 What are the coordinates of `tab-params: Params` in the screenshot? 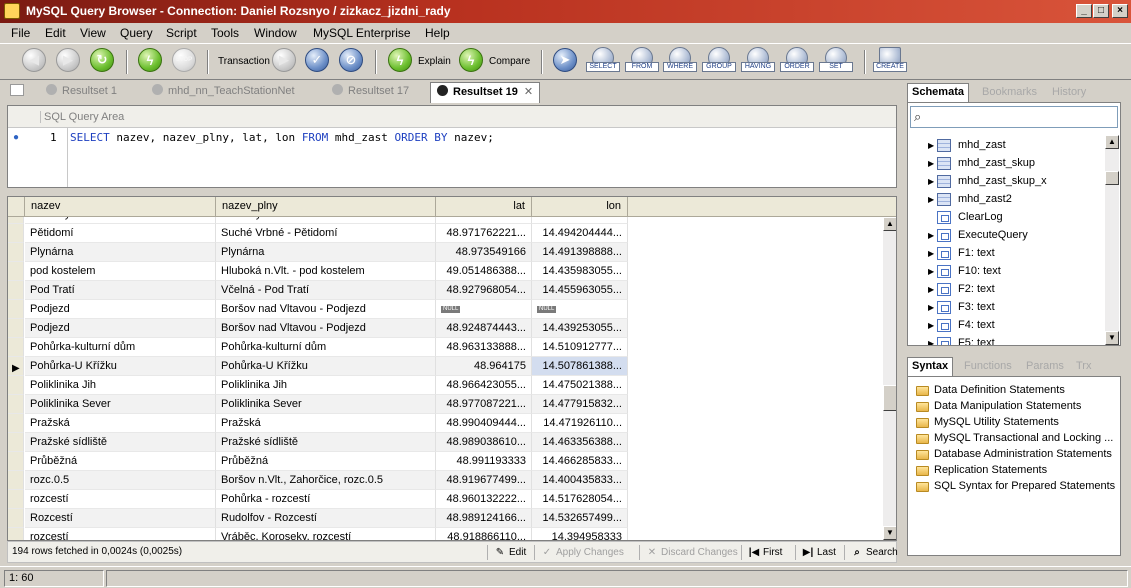 It's located at (1045, 366).